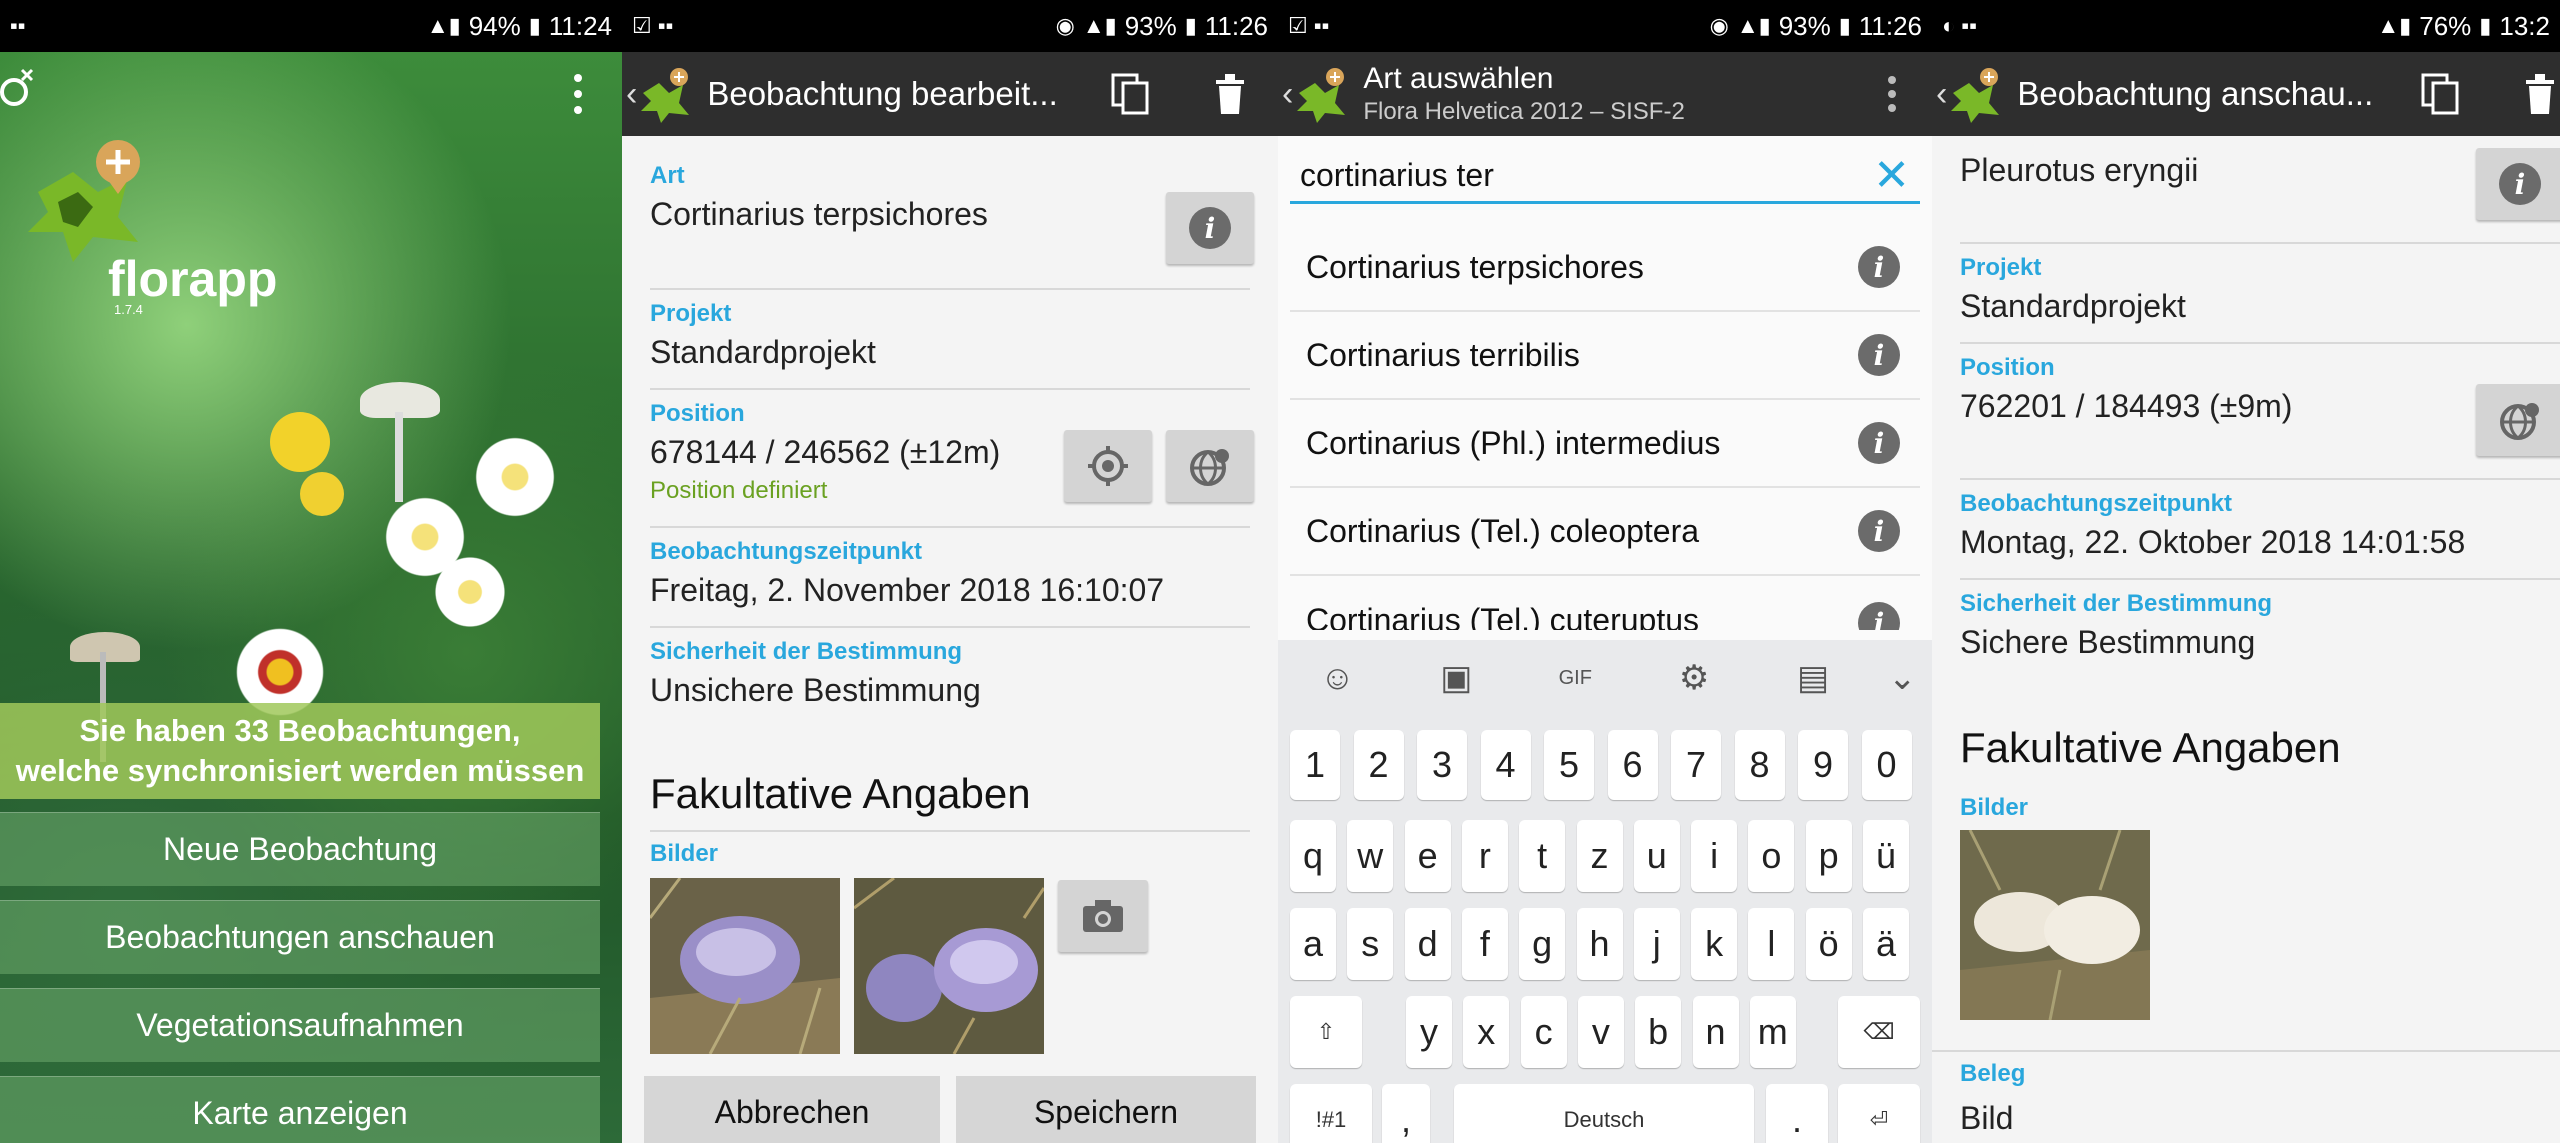  Describe the element at coordinates (300, 1025) in the screenshot. I see `vegetation-surveys-button: Vegetationsaufnahmen` at that location.